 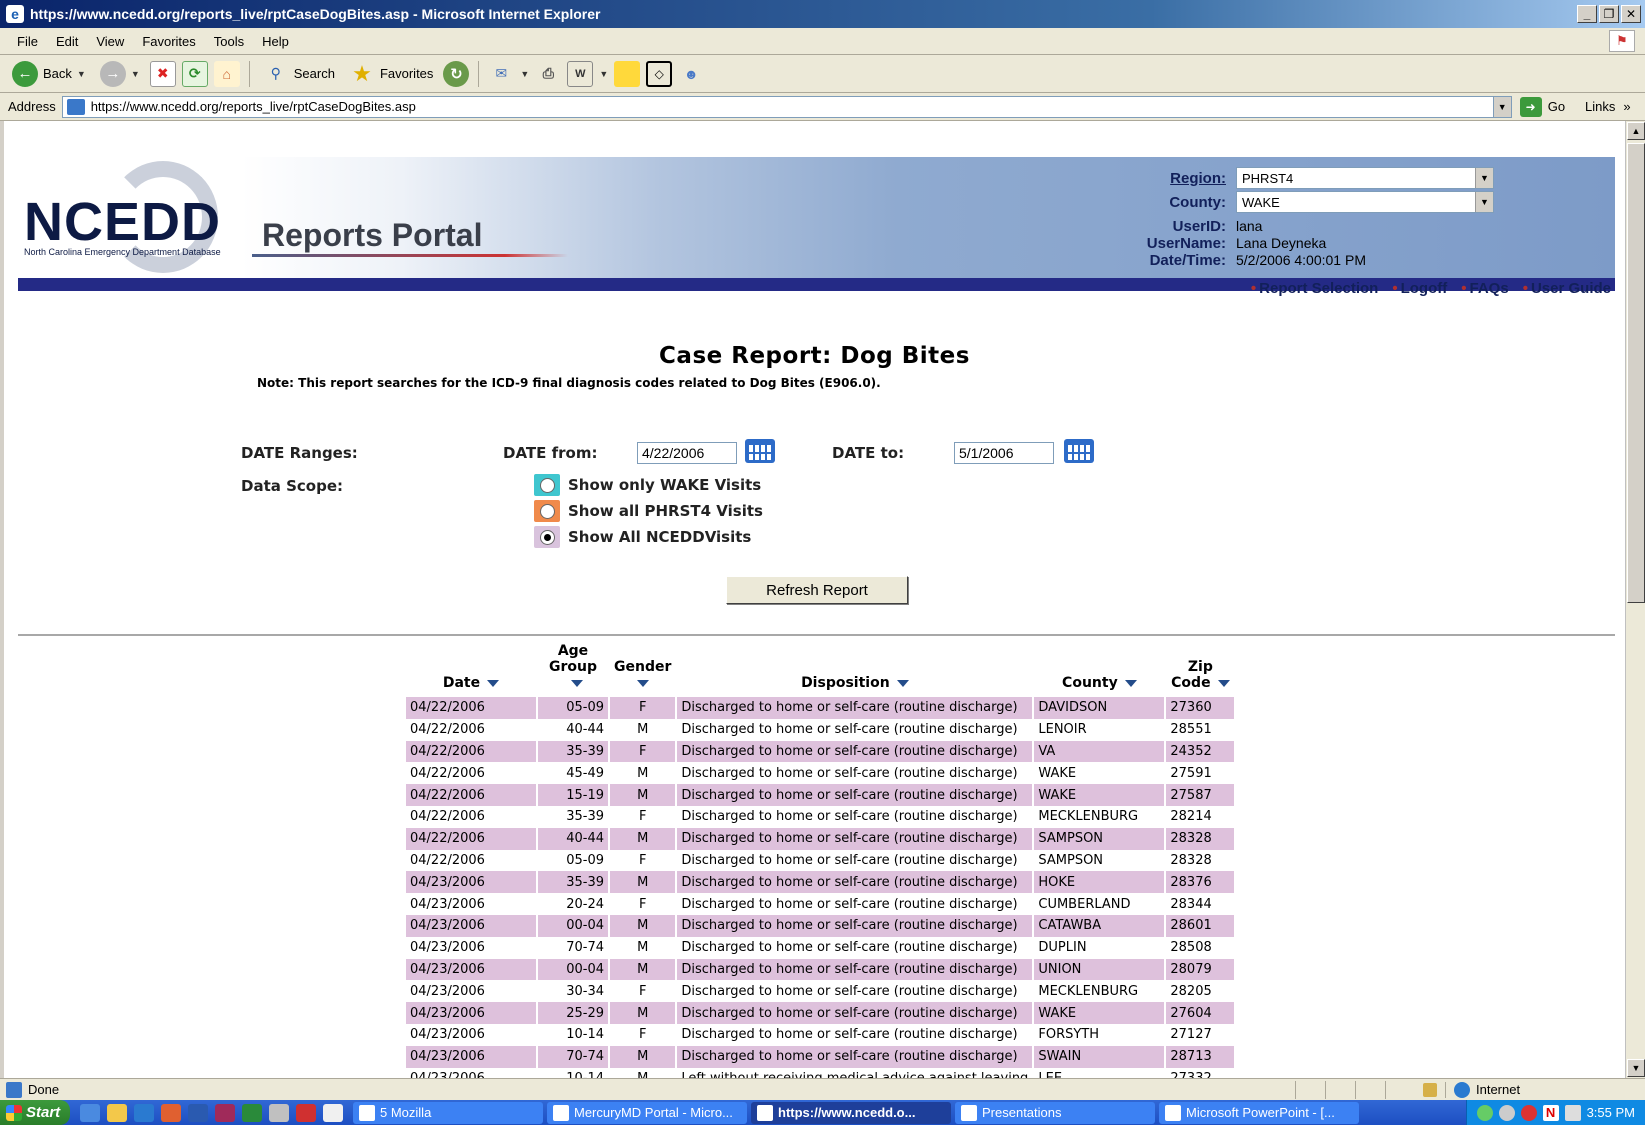 What do you see at coordinates (817, 590) in the screenshot?
I see `refresh-report-button: Refresh Report` at bounding box center [817, 590].